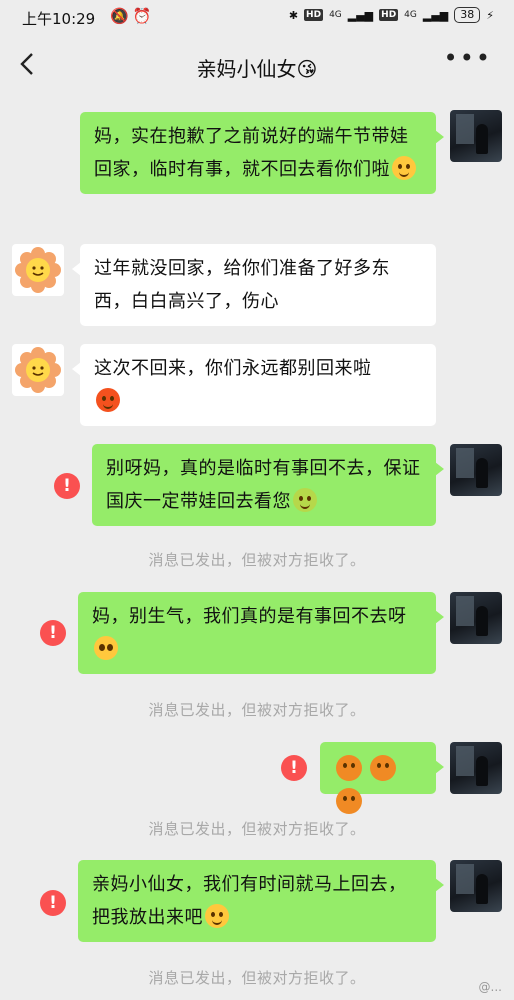  I want to click on status-bar: 上午10:29 🔕⏰ ✱ HD 4G ▂▄▆ HD 4G ▂▄▆ 38 ⚡, so click(257, 17).